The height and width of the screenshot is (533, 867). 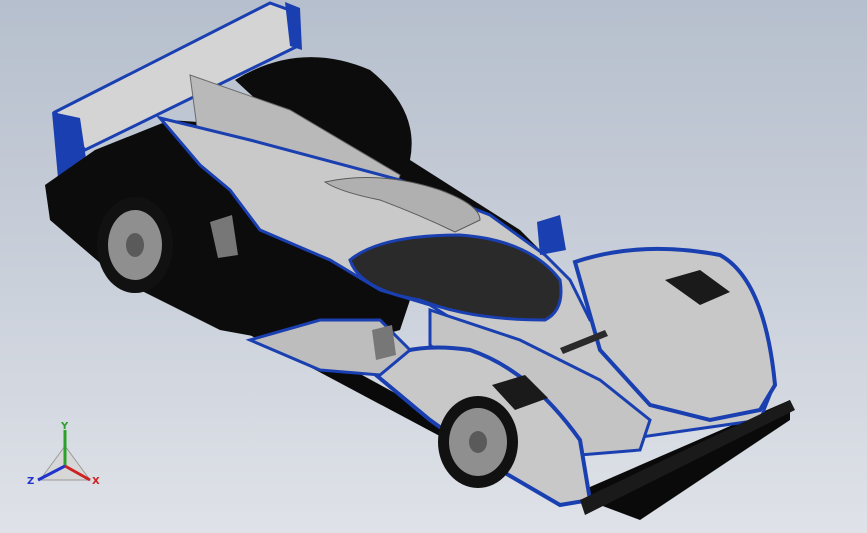 What do you see at coordinates (64, 426) in the screenshot?
I see `y-axis-label: Y` at bounding box center [64, 426].